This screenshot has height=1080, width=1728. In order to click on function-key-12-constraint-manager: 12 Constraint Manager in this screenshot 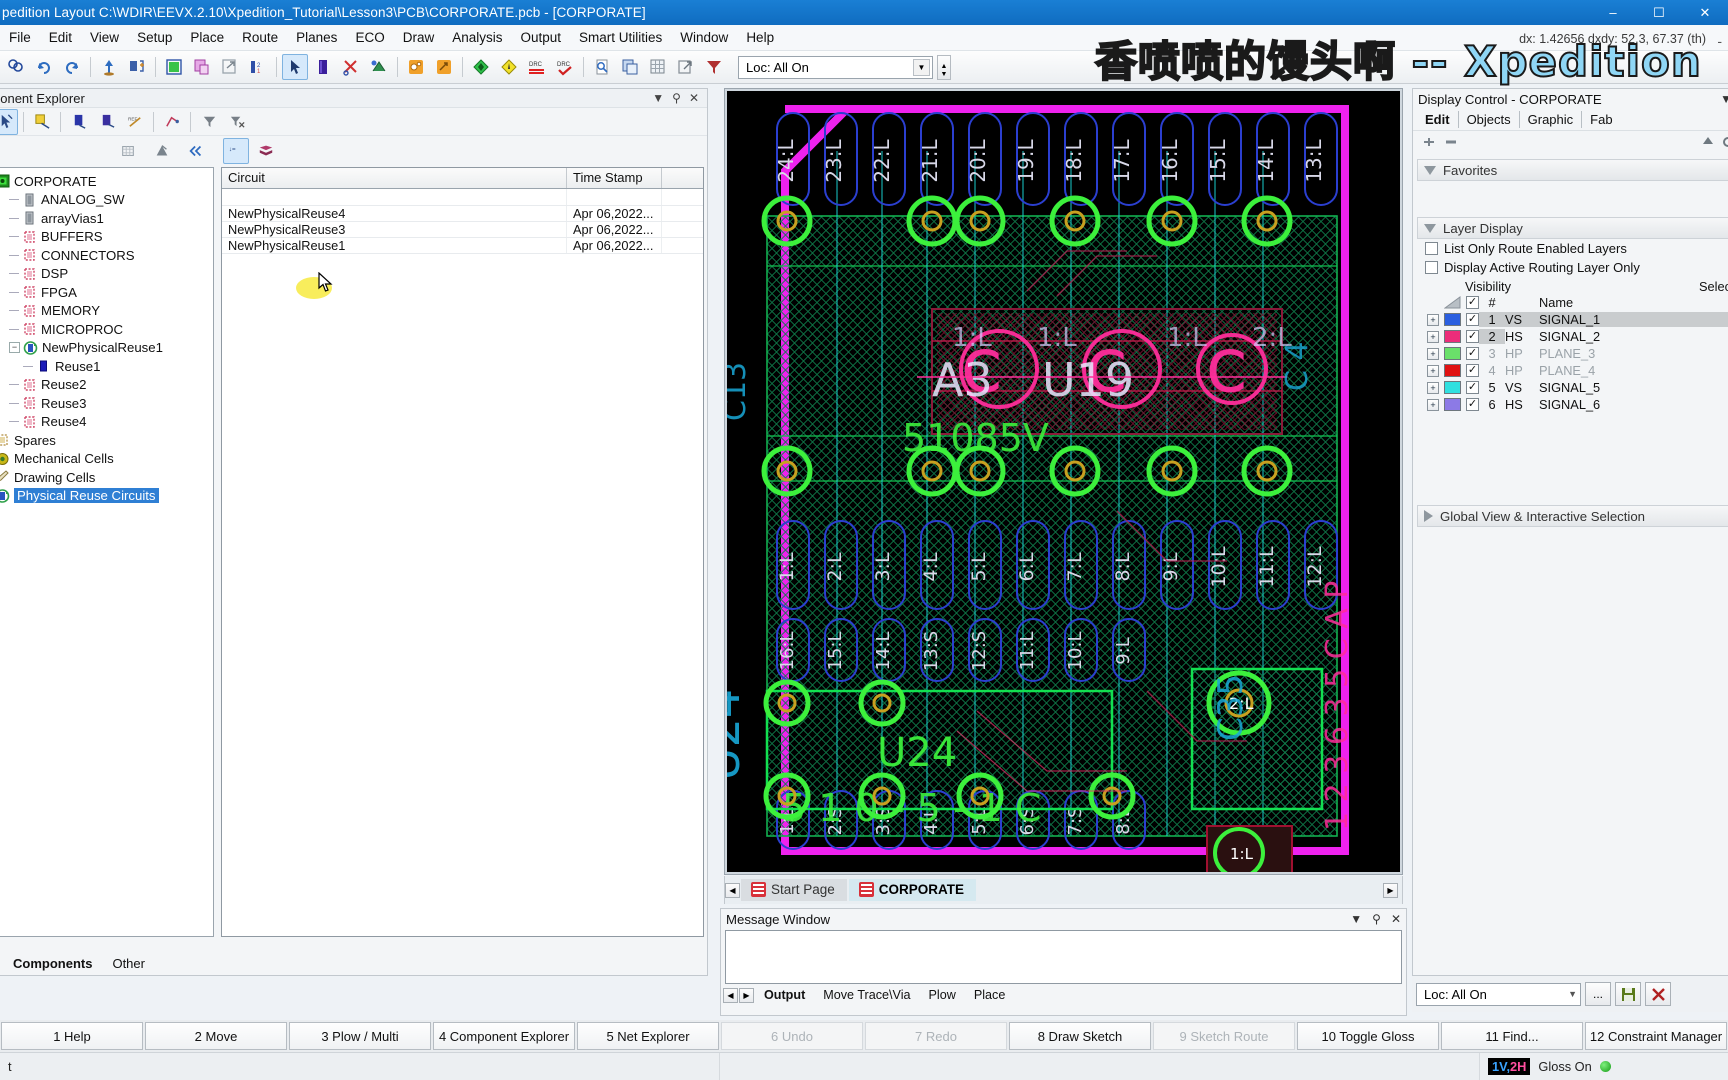, I will do `click(1656, 1036)`.